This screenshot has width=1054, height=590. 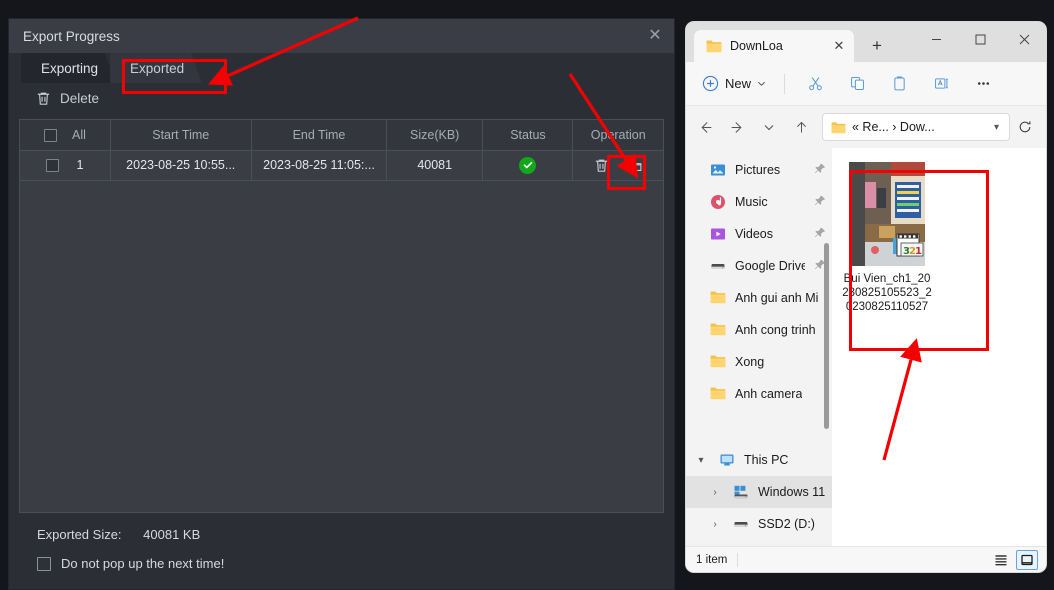 I want to click on sidebar-item-this-pc: ▾ This PC, so click(x=759, y=460).